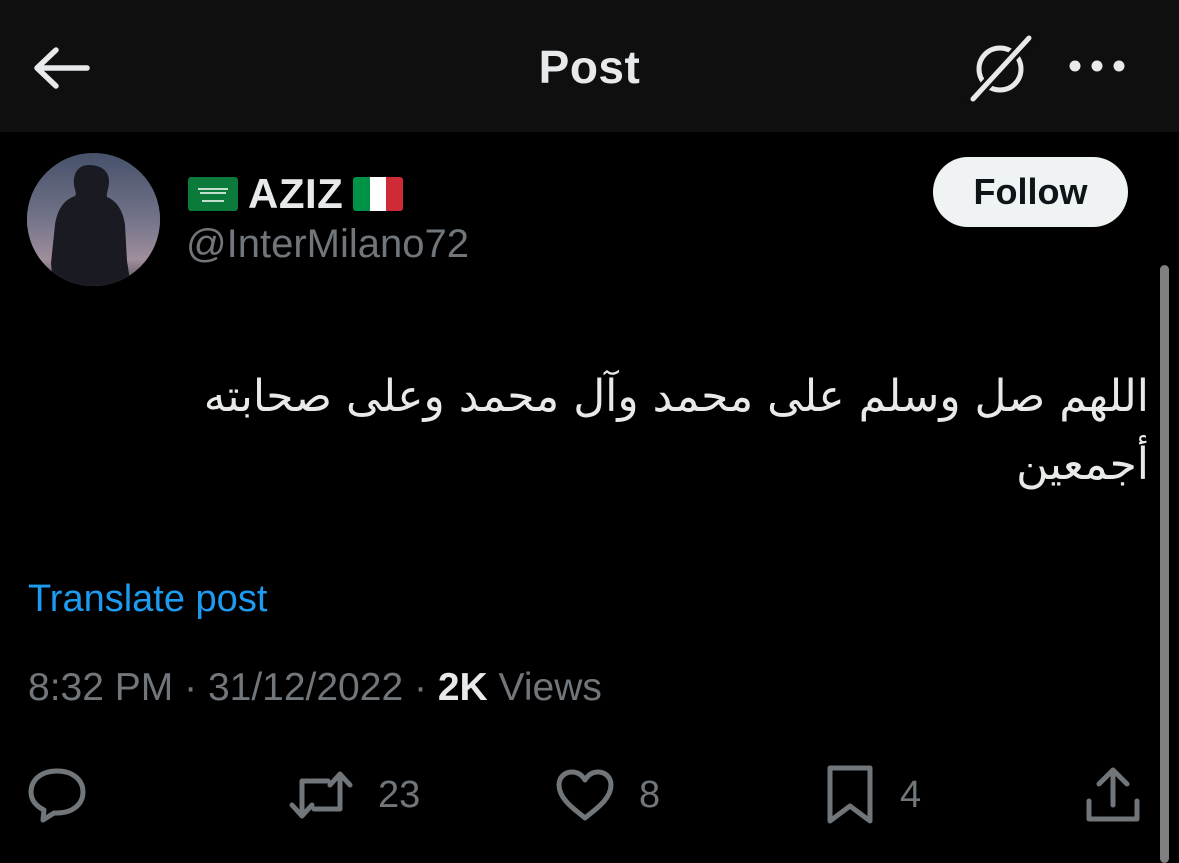  Describe the element at coordinates (399, 794) in the screenshot. I see `repost-count: 23` at that location.